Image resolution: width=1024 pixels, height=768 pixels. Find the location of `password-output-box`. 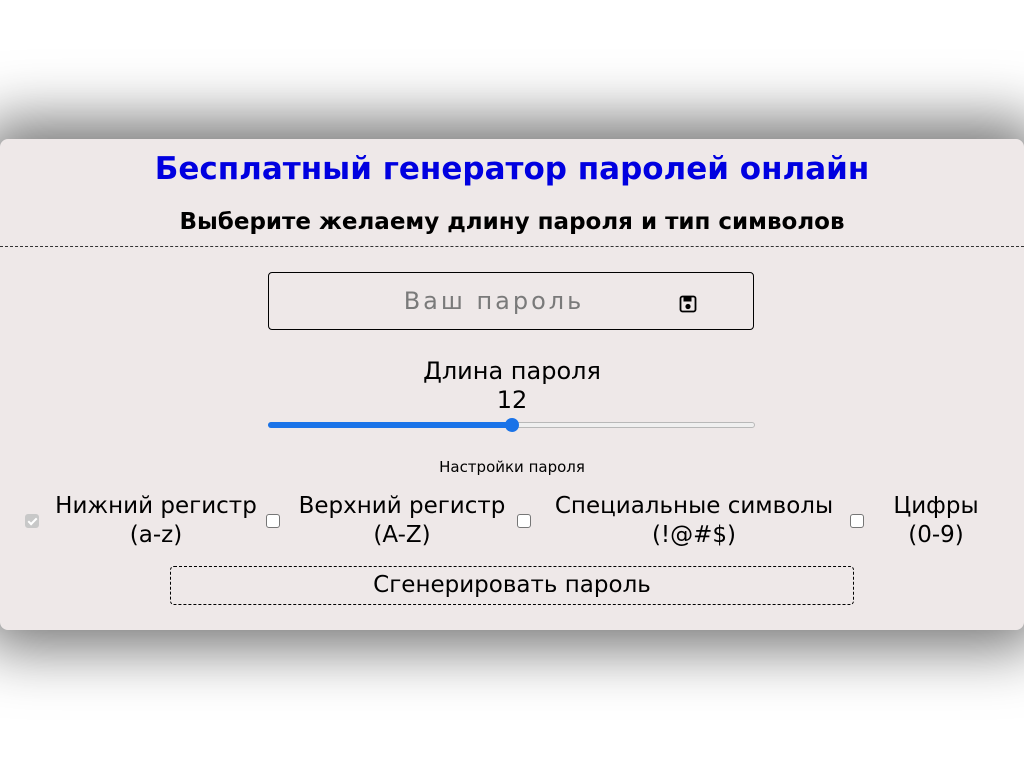

password-output-box is located at coordinates (511, 301).